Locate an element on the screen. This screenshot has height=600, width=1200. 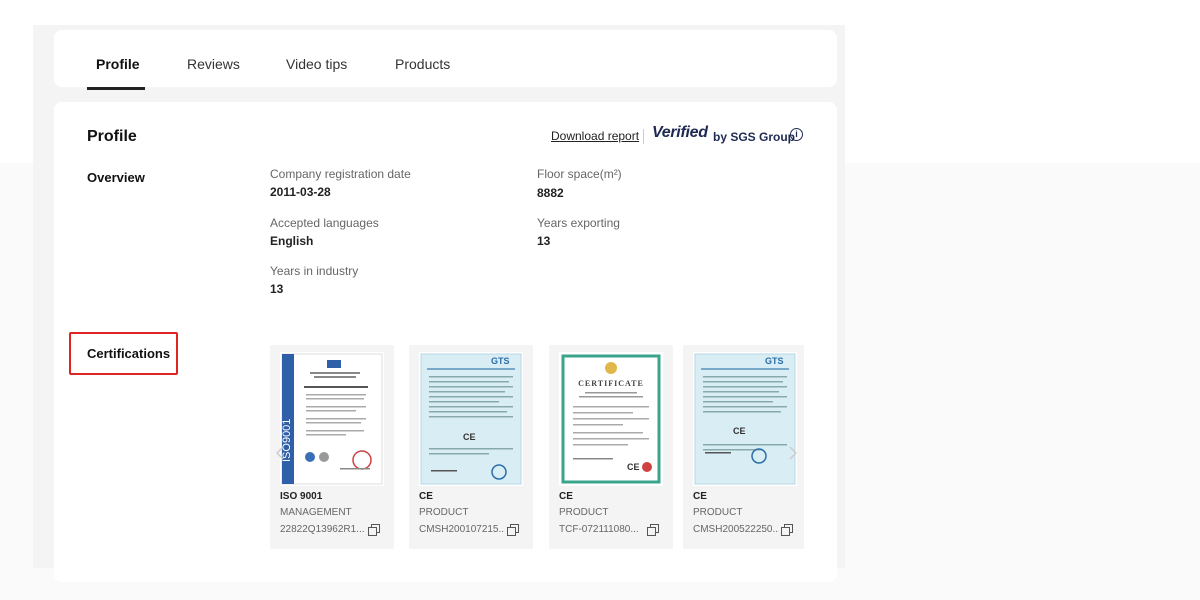
floor-space-value: 8882 is located at coordinates (550, 193).